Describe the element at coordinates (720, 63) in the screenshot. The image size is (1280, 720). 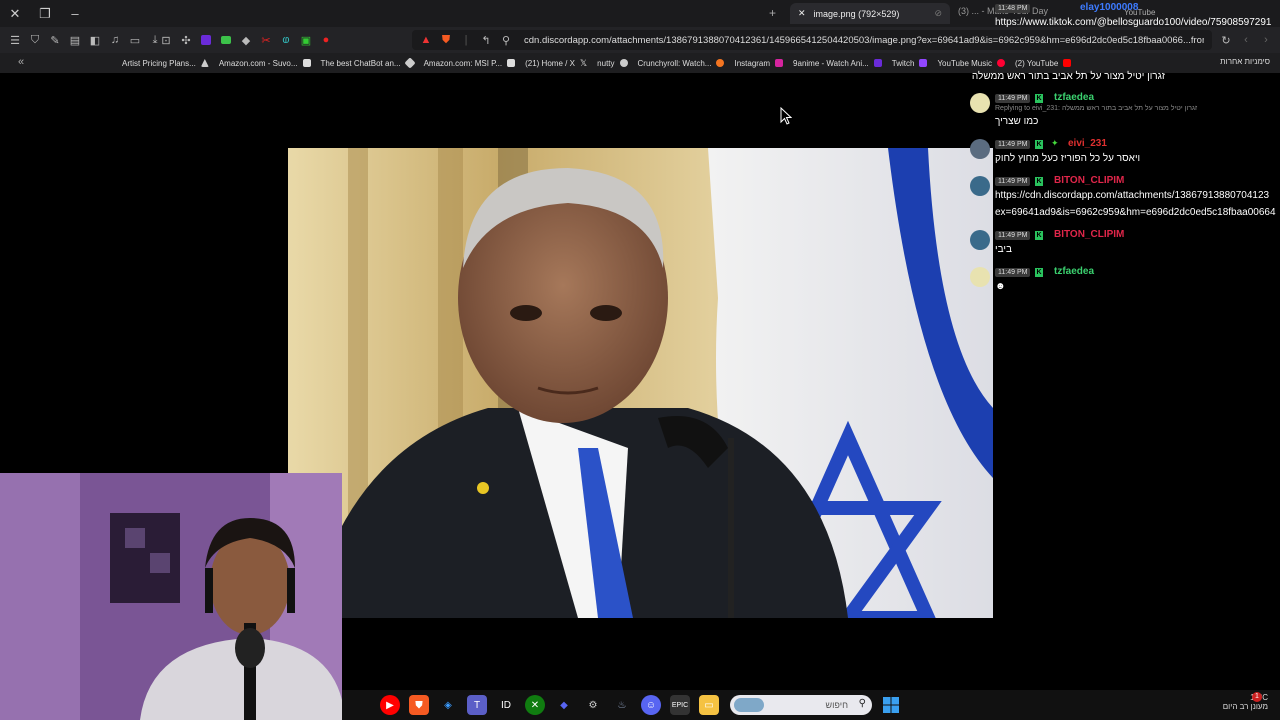
I see `crunchyroll-icon` at that location.